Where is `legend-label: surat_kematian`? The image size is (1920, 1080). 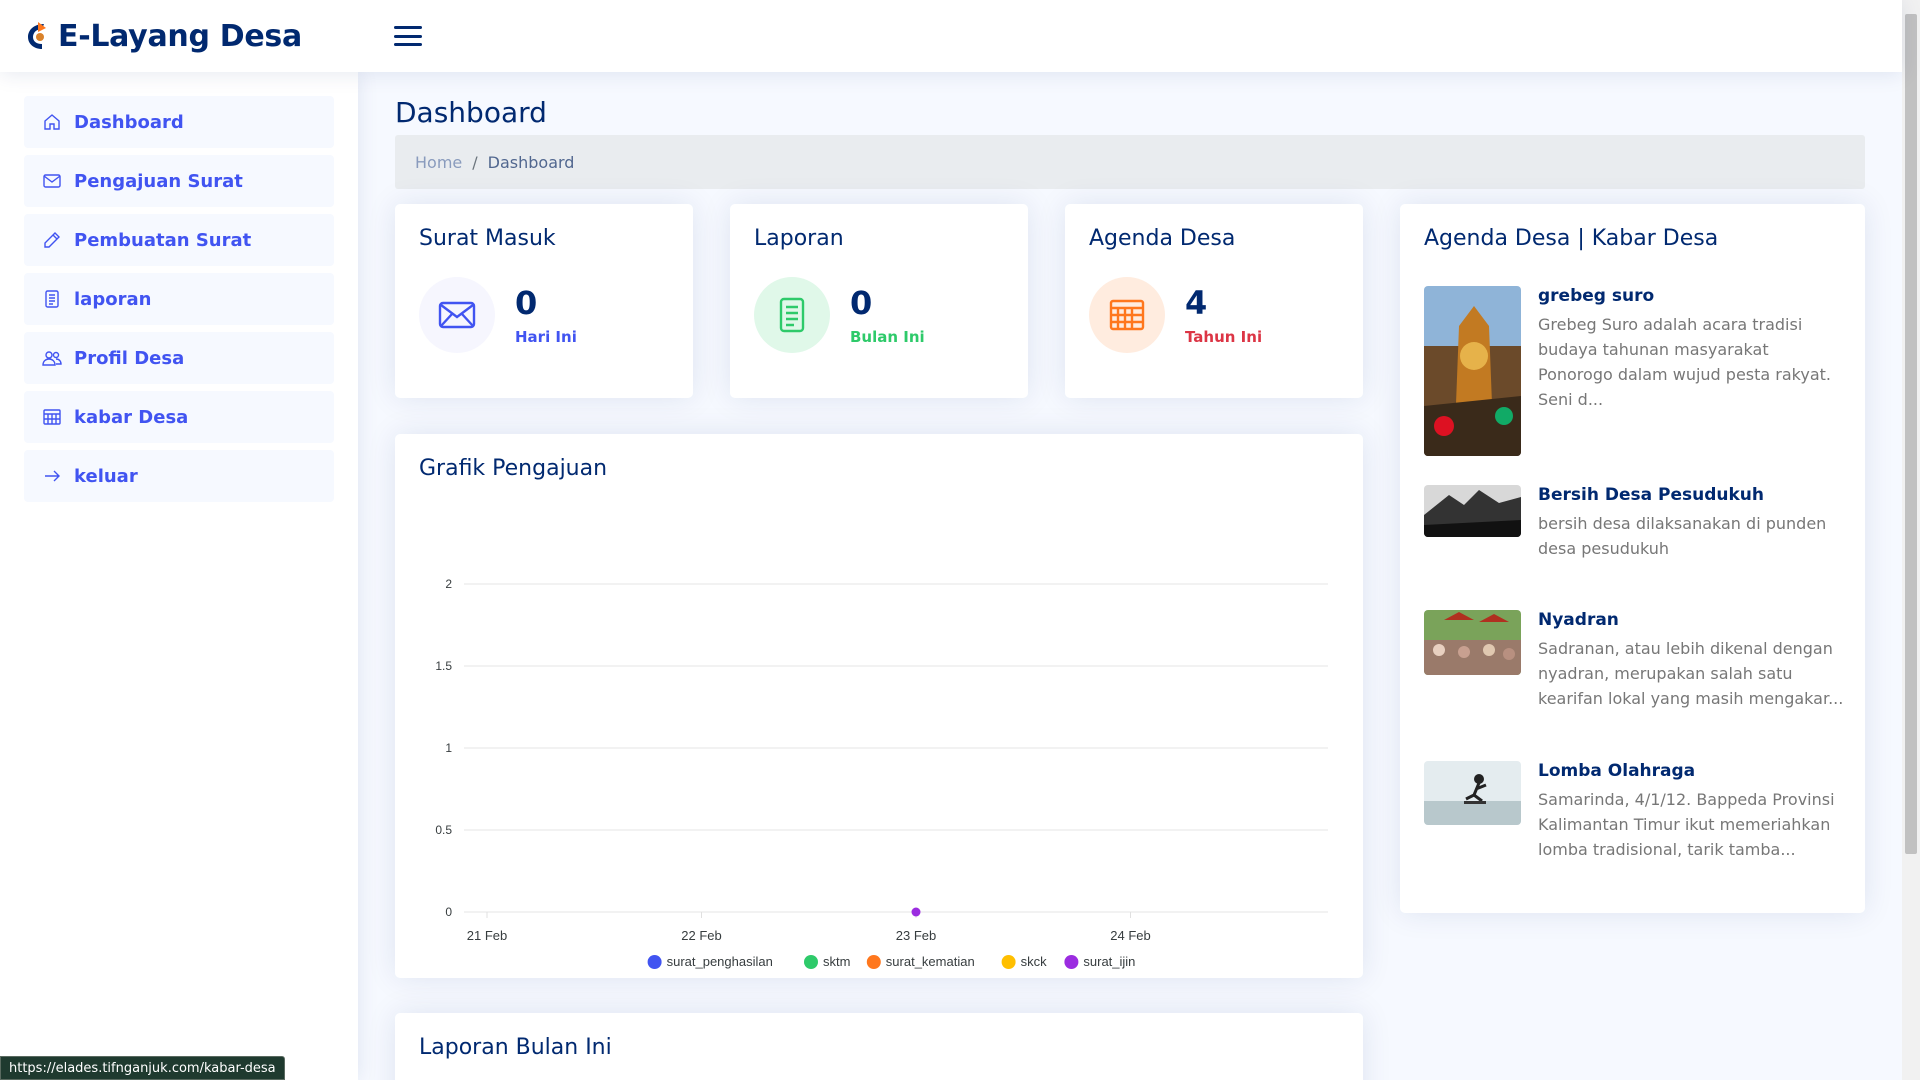
legend-label: surat_kematian is located at coordinates (930, 961).